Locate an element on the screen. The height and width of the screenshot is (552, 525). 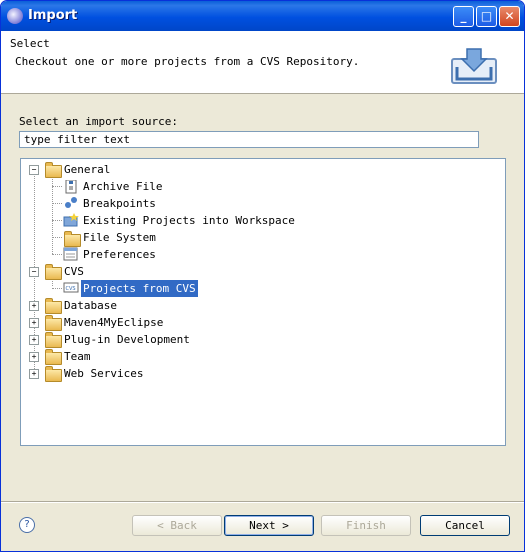
tree-item-label: Web Services is located at coordinates (104, 373).